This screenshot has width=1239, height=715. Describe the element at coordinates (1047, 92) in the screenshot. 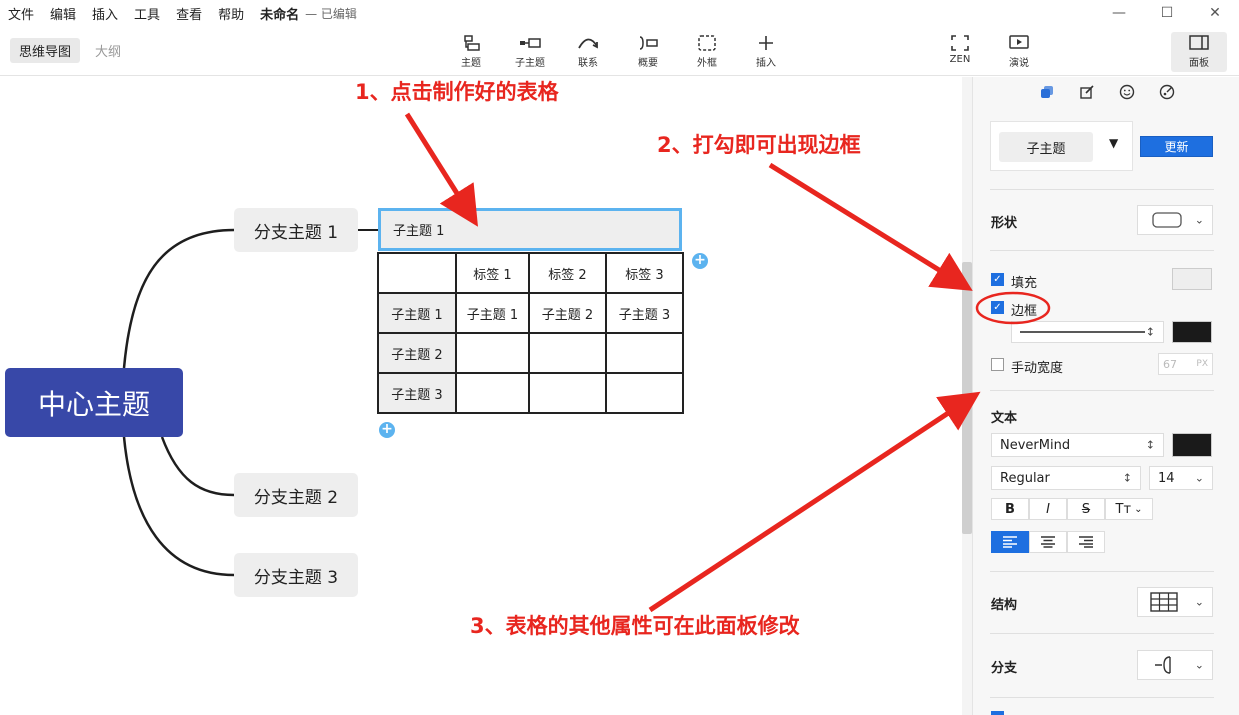

I see `style-tab-icon` at that location.